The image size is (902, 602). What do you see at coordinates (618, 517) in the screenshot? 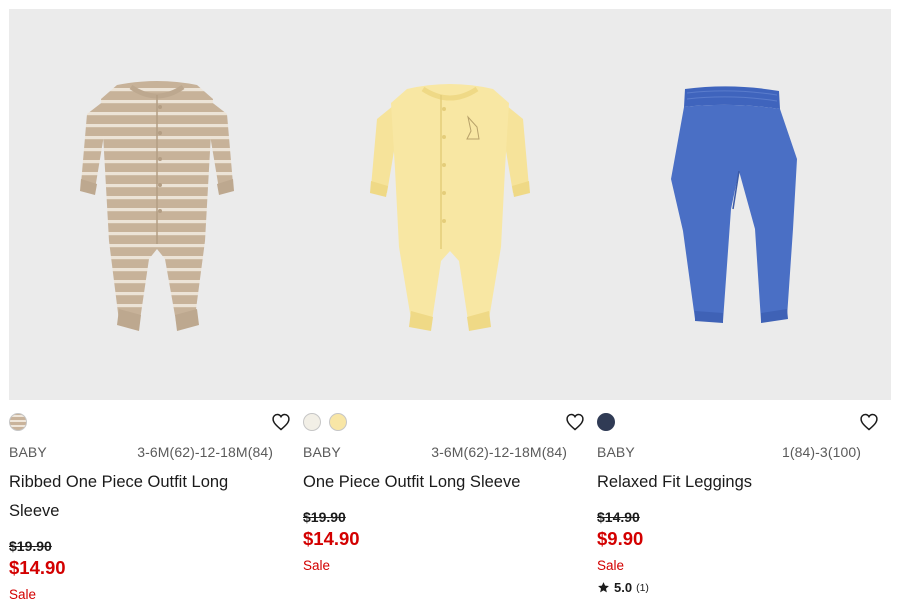
I see `original-price: $14.90` at bounding box center [618, 517].